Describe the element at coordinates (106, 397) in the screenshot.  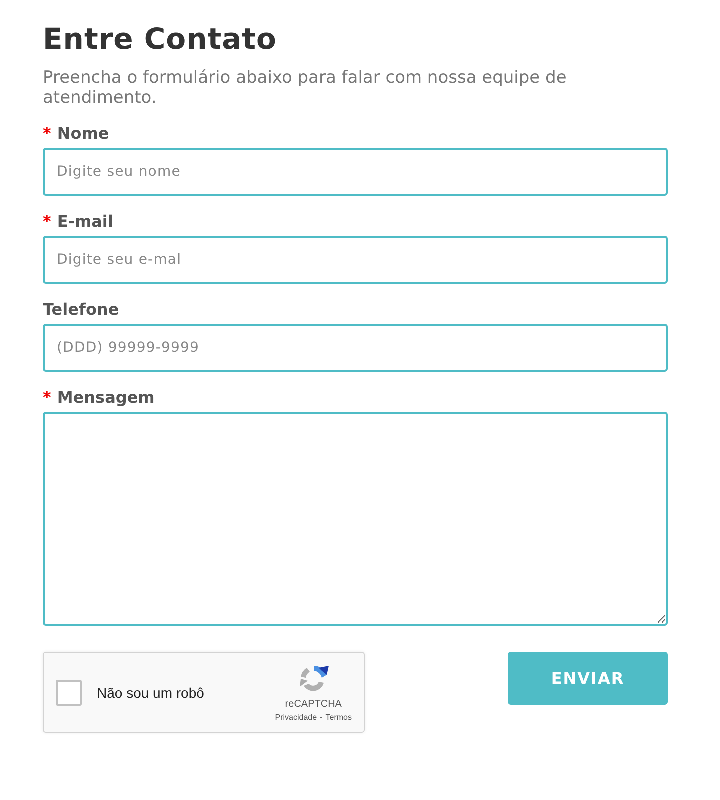
I see `field-label: Mensagem` at that location.